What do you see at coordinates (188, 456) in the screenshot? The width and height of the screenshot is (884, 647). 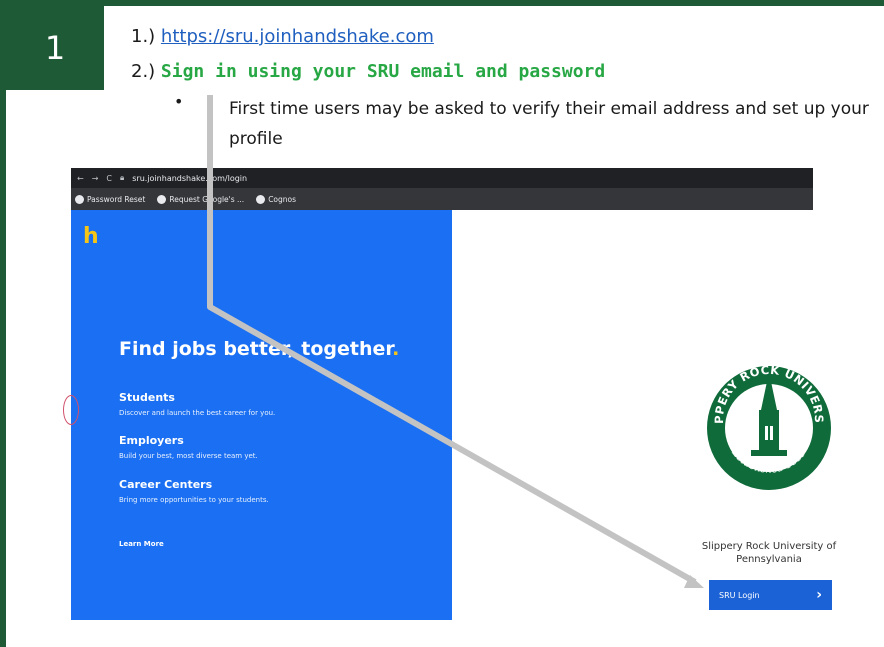 I see `section-desc: Build your best, most diverse team yet.` at bounding box center [188, 456].